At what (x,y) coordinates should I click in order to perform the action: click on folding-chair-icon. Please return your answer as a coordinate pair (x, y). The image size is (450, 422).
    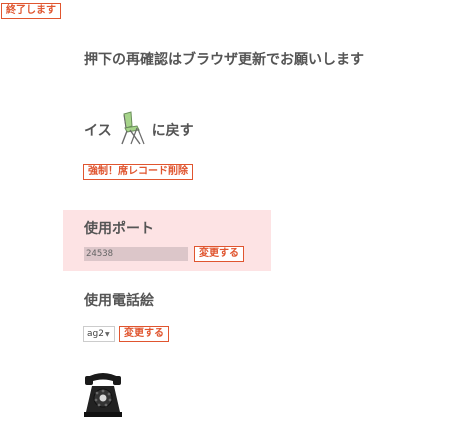
    Looking at the image, I should click on (133, 128).